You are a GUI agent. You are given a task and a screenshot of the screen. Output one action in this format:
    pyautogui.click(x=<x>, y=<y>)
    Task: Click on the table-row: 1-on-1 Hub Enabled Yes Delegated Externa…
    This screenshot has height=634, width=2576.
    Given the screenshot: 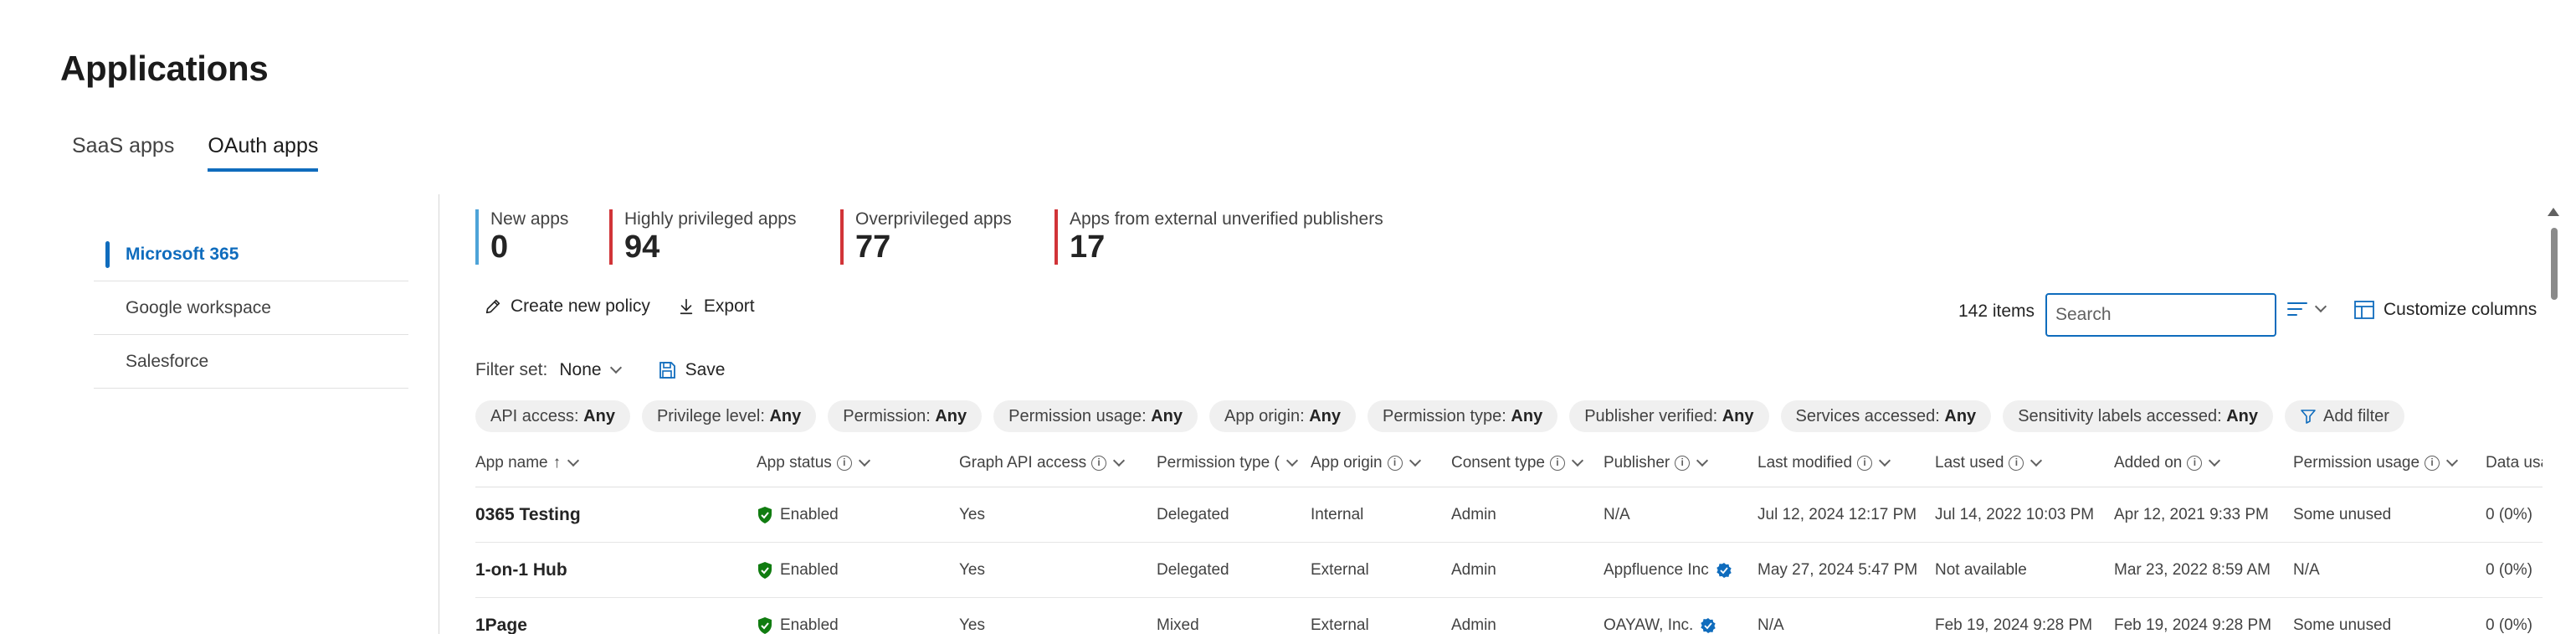 What is the action you would take?
    pyautogui.click(x=1509, y=570)
    